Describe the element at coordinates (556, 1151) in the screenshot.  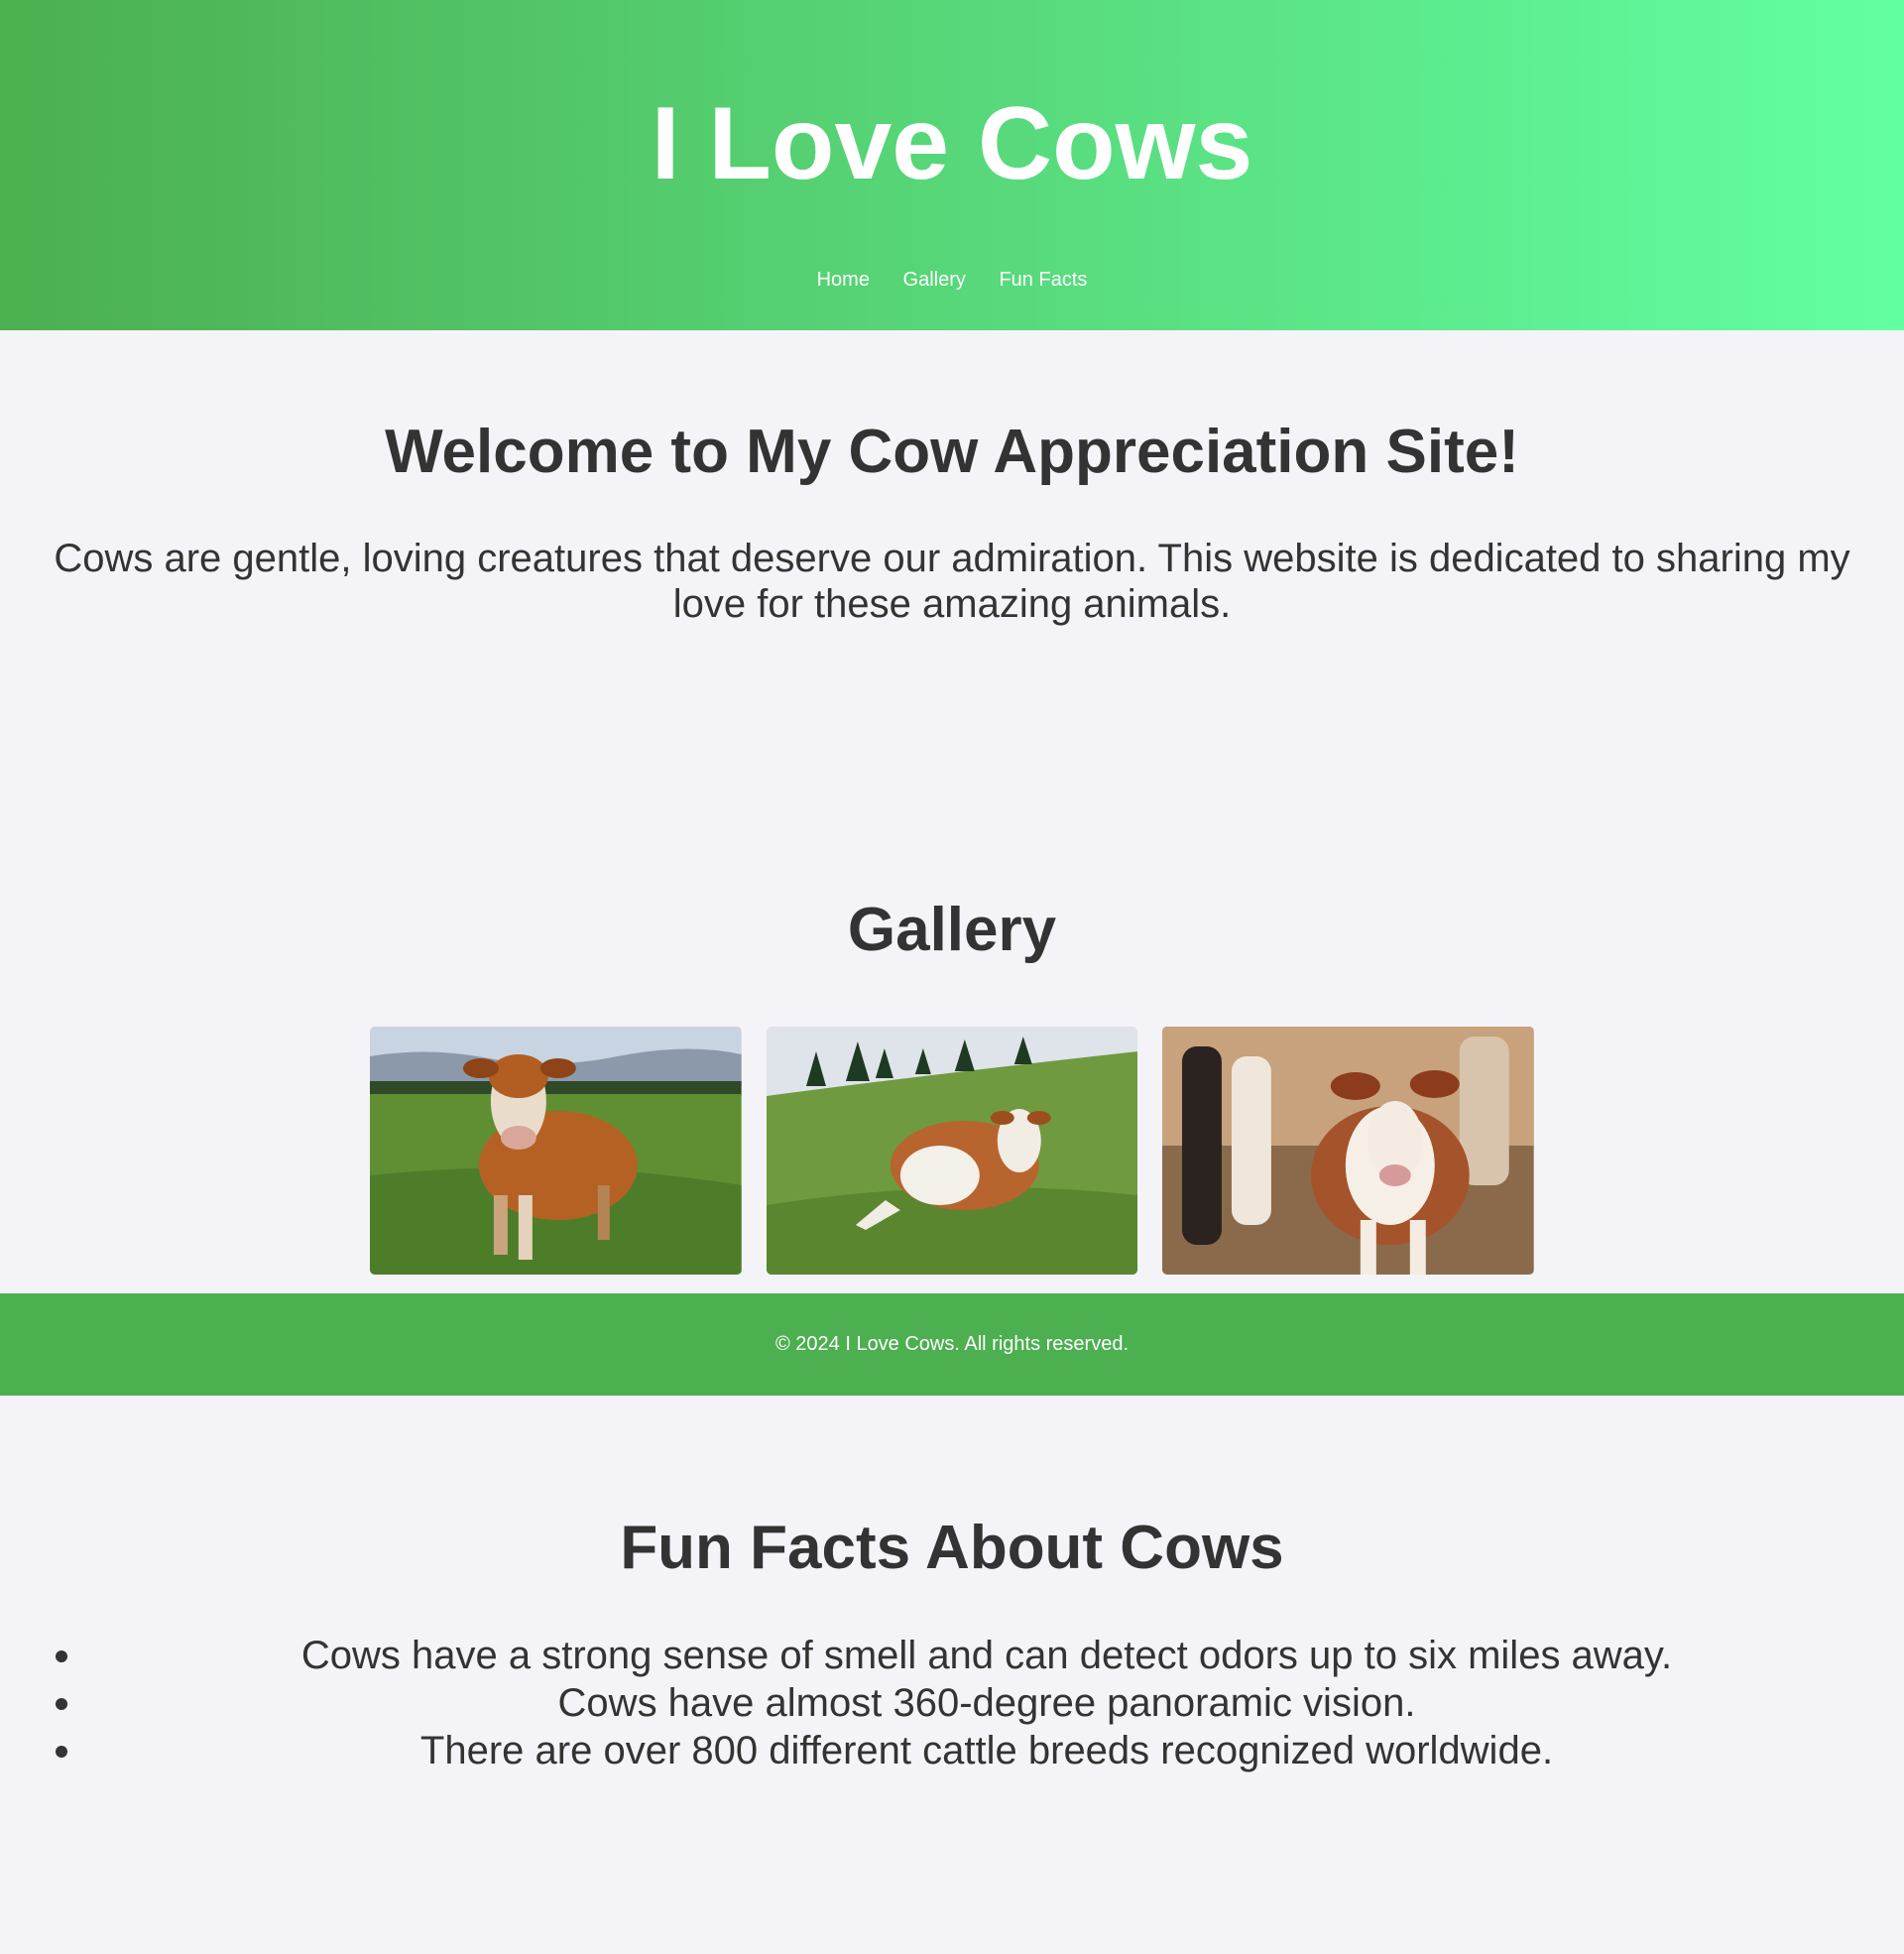
I see `gallery-image-cow-standing` at that location.